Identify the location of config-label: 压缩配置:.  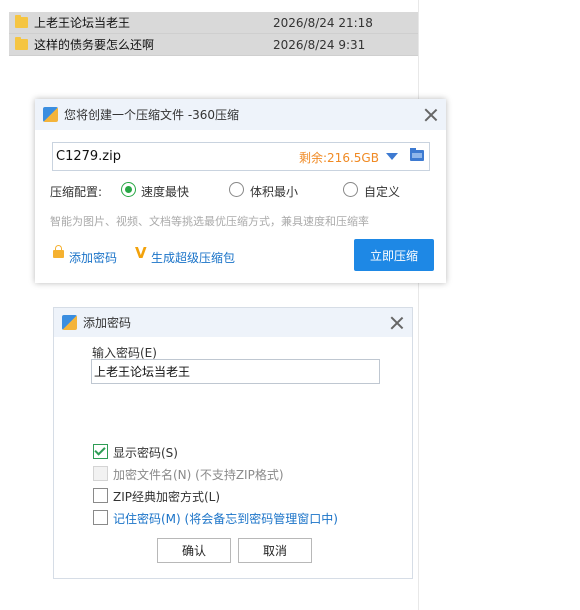
(76, 192).